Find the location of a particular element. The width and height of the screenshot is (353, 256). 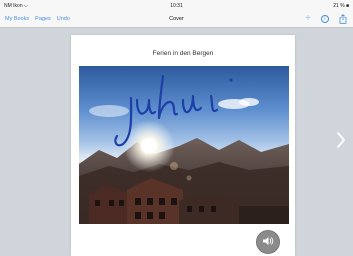

chevron-right-icon is located at coordinates (341, 142).